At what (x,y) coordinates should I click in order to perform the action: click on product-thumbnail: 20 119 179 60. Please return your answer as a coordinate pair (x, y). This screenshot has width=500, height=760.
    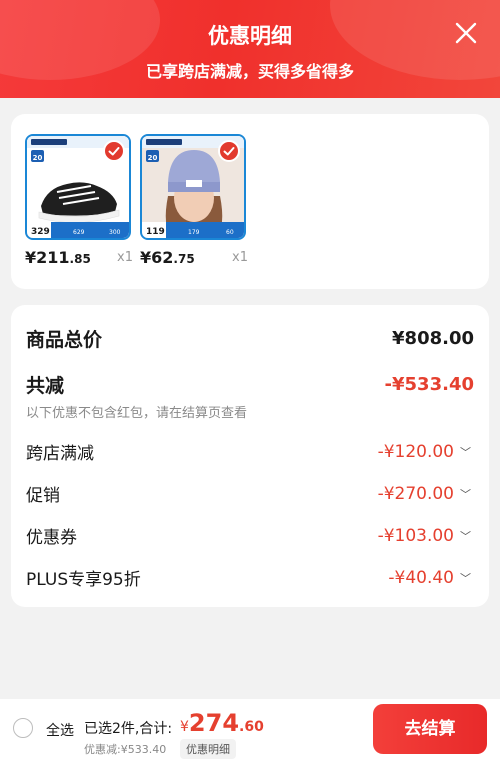
    Looking at the image, I should click on (193, 187).